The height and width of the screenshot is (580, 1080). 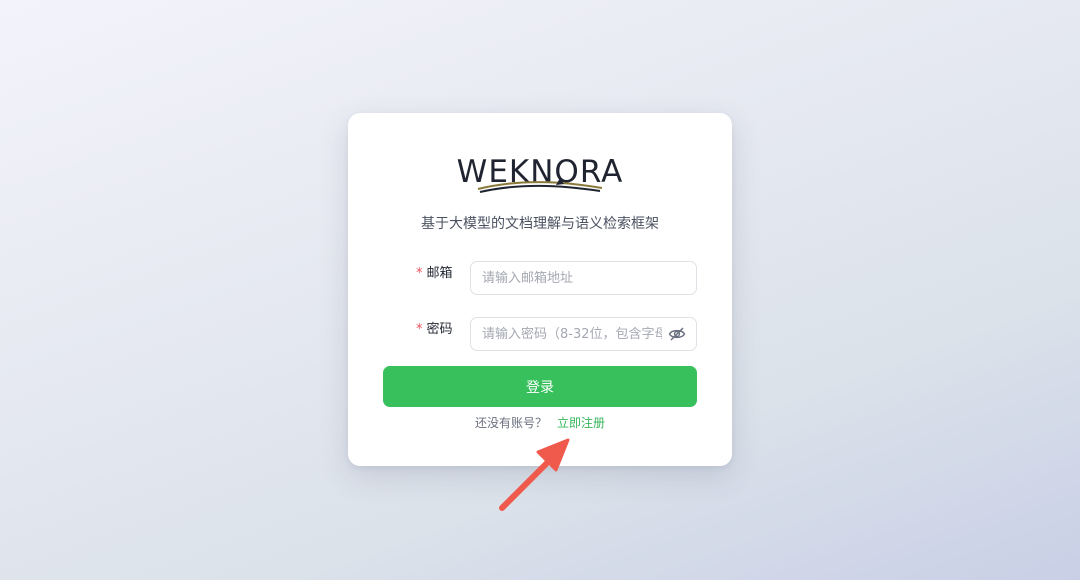 What do you see at coordinates (534, 474) in the screenshot?
I see `red-arrow-annotation` at bounding box center [534, 474].